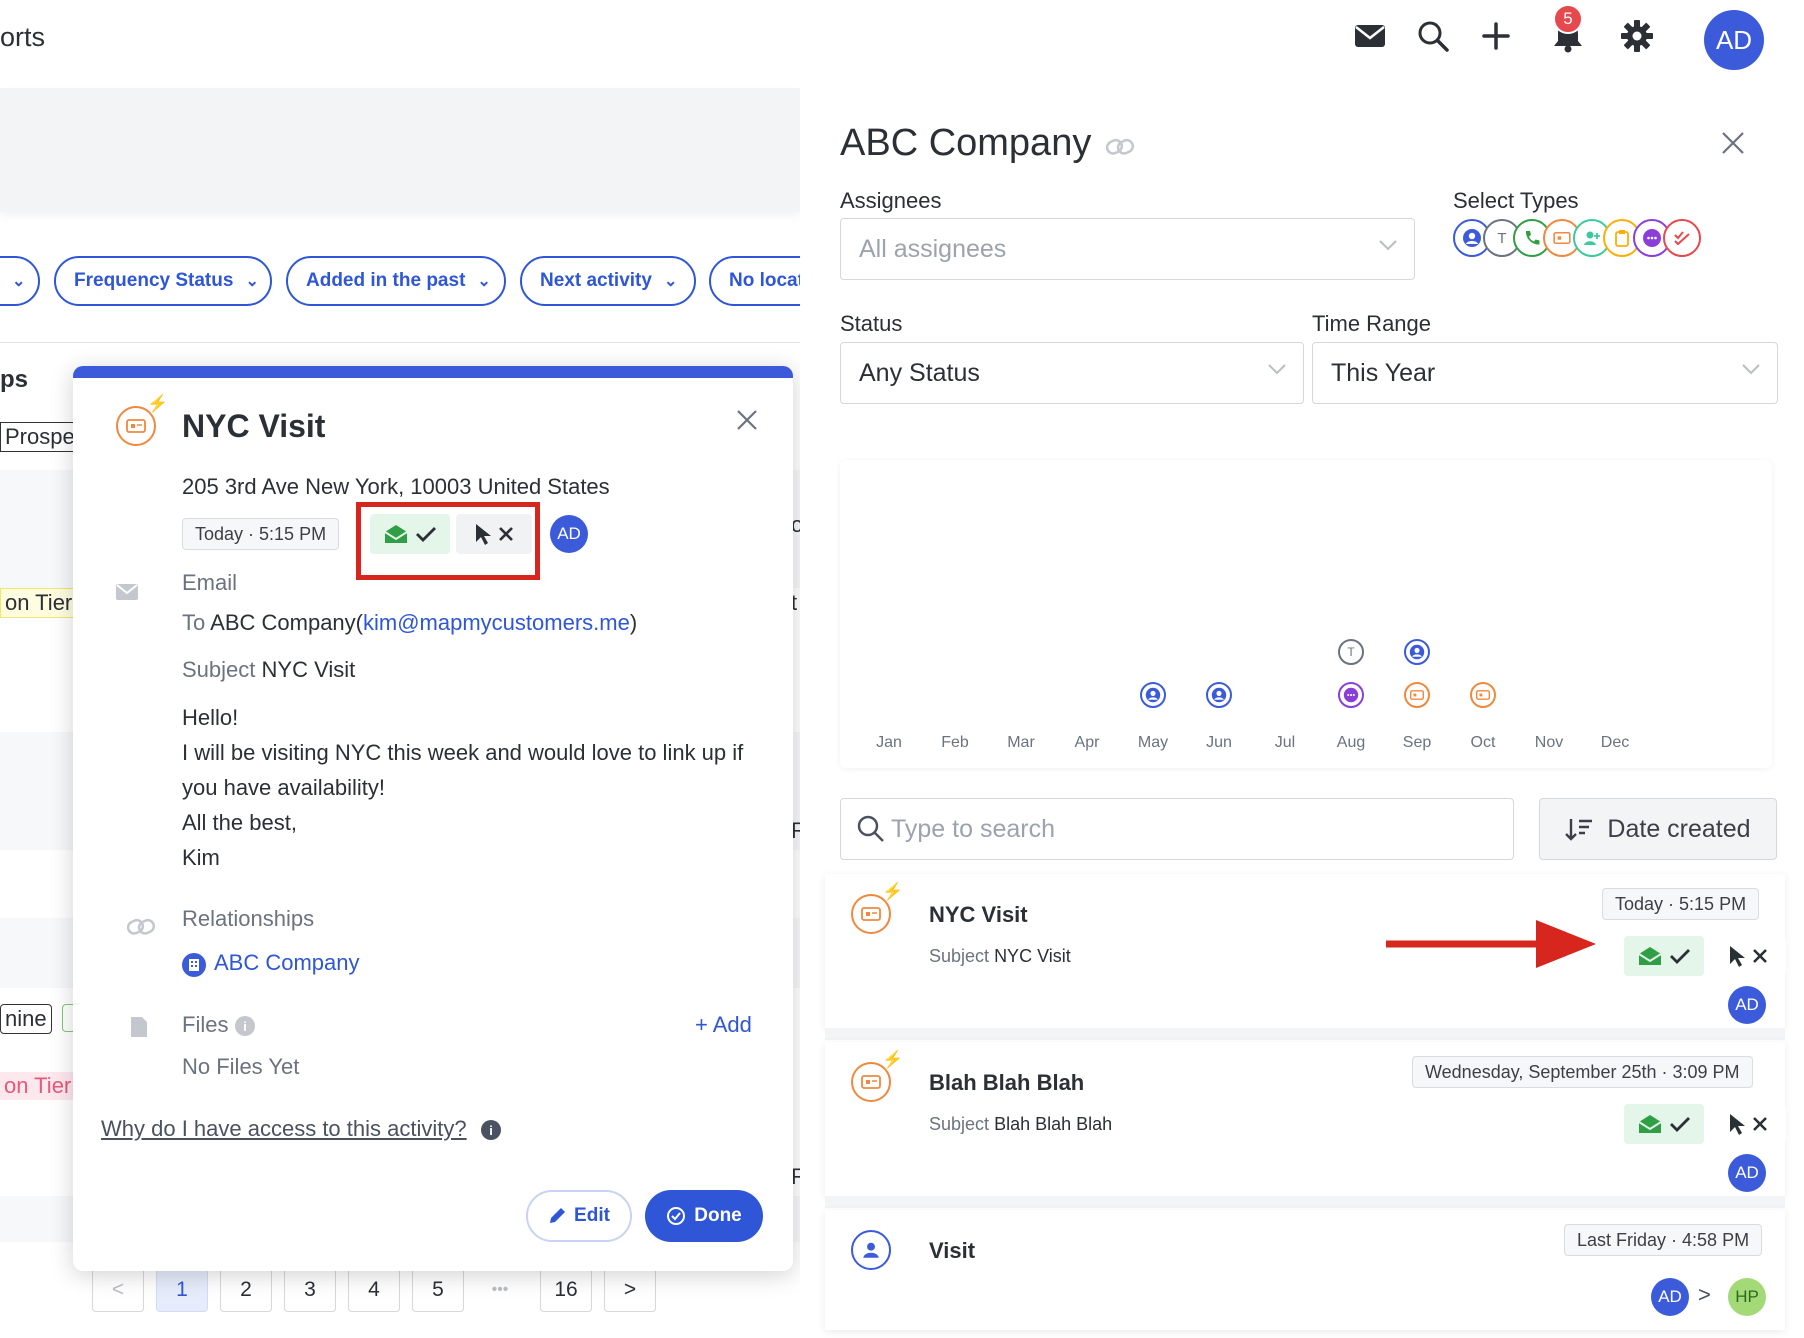 The height and width of the screenshot is (1338, 1804). I want to click on user-avatar: AD, so click(1734, 40).